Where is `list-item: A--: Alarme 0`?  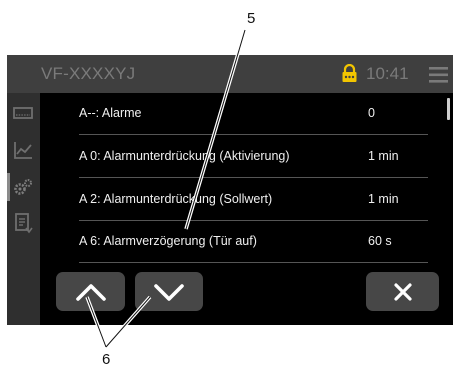
list-item: A--: Alarme 0 is located at coordinates (253, 114).